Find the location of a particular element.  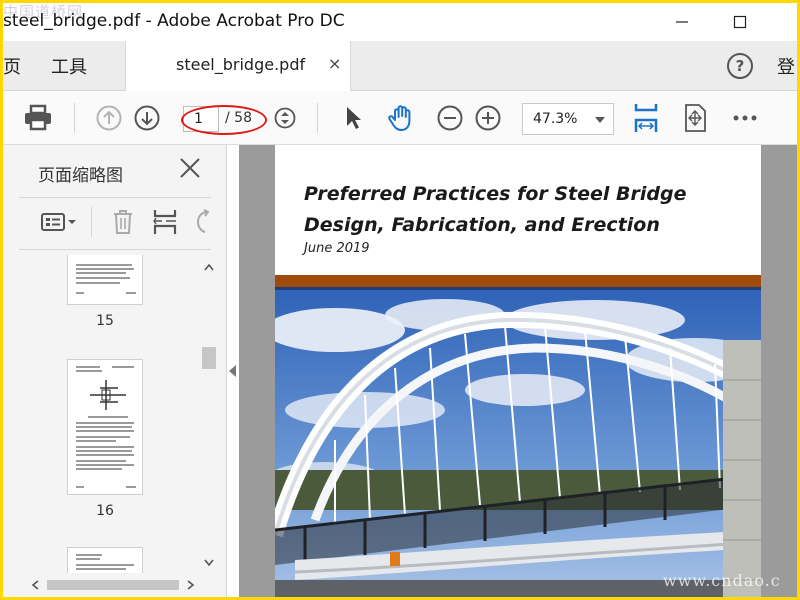

thumbnail-horizontal-scrollbar is located at coordinates (113, 585).